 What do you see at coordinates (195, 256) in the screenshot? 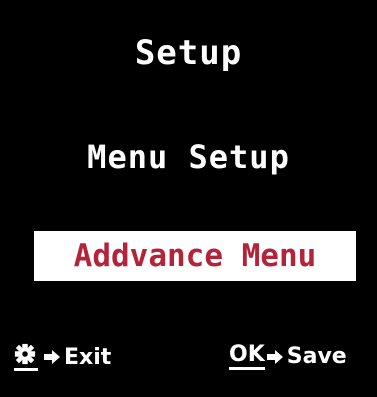
I see `menu-item-advance-menu-selected: Addvance Menu` at bounding box center [195, 256].